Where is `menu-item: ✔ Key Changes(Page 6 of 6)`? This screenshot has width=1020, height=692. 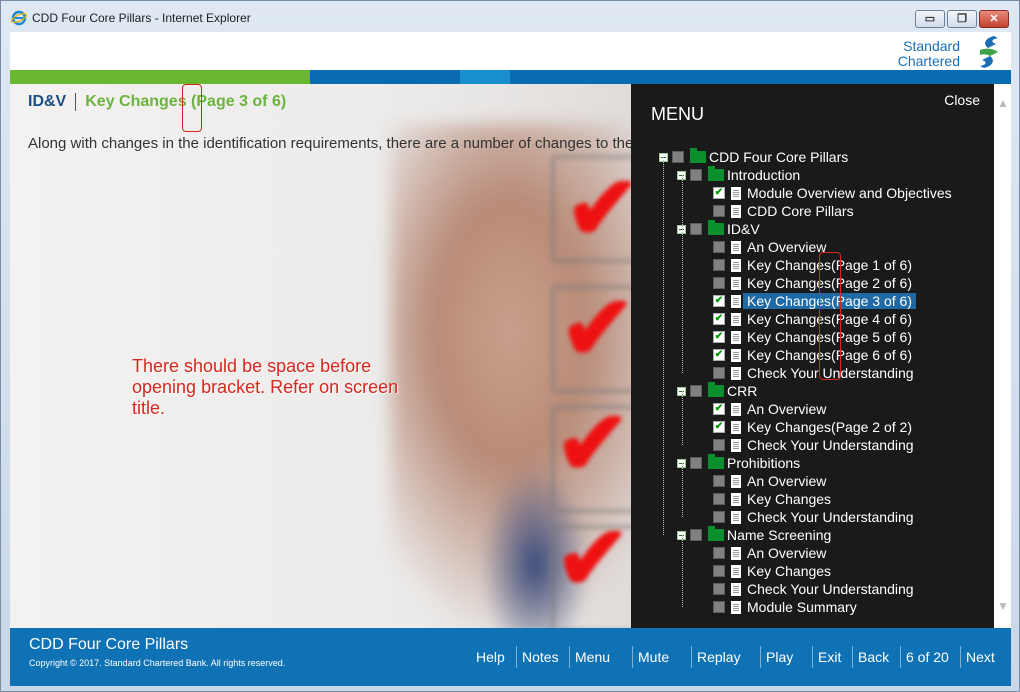 menu-item: ✔ Key Changes(Page 6 of 6) is located at coordinates (812, 355).